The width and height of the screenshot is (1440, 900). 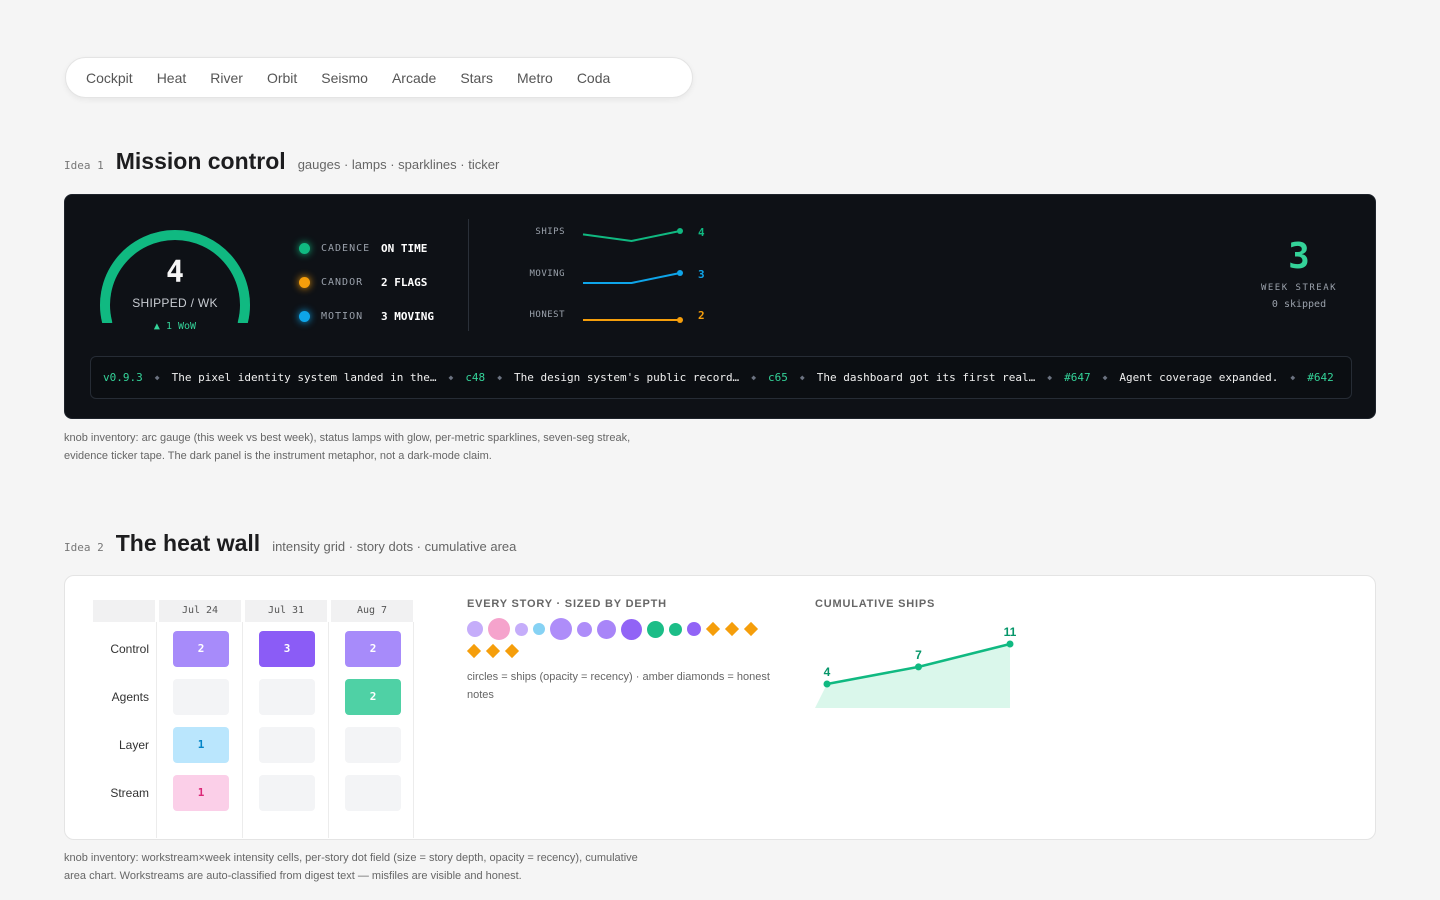 What do you see at coordinates (593, 78) in the screenshot?
I see `tab-coda: Coda` at bounding box center [593, 78].